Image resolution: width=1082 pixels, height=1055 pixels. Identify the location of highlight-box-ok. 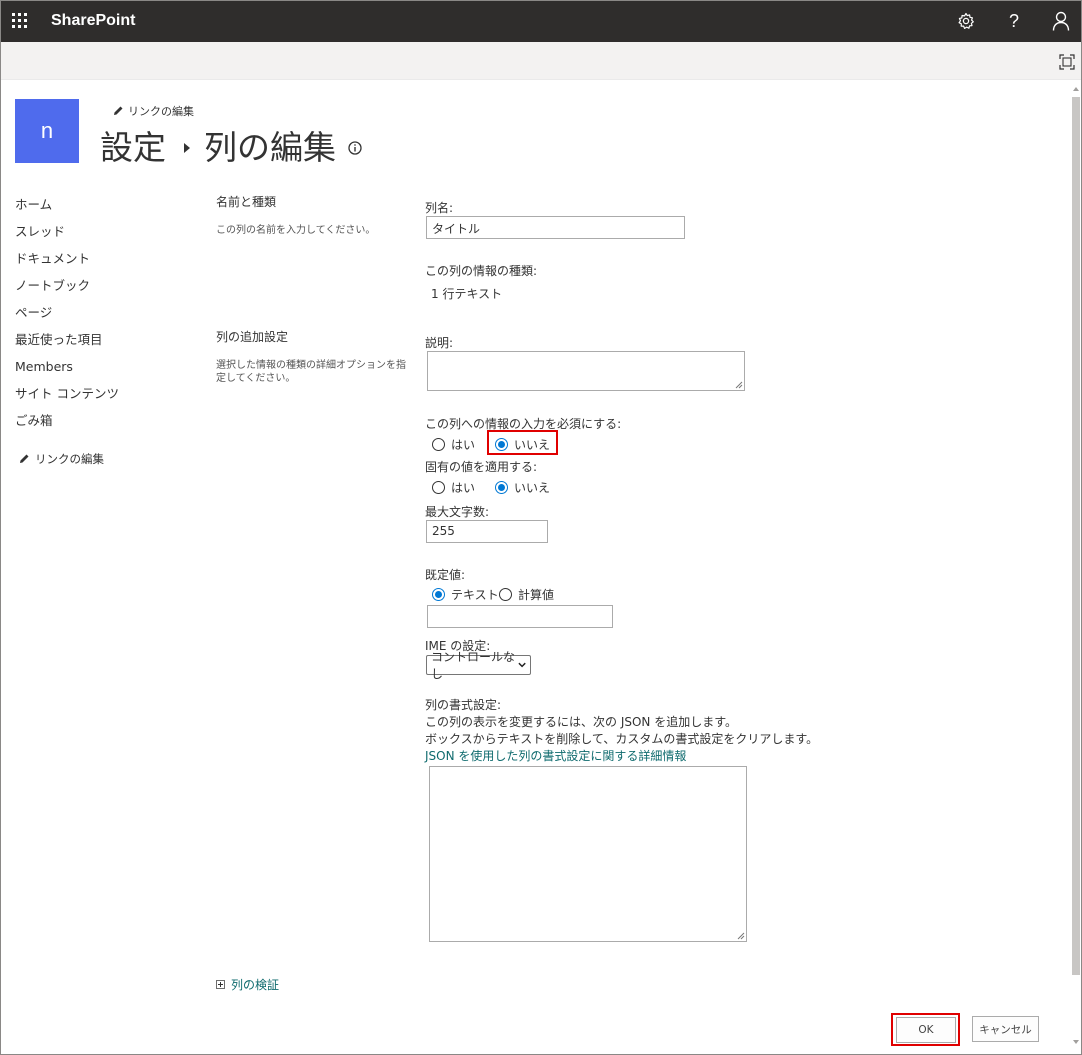
(925, 1029).